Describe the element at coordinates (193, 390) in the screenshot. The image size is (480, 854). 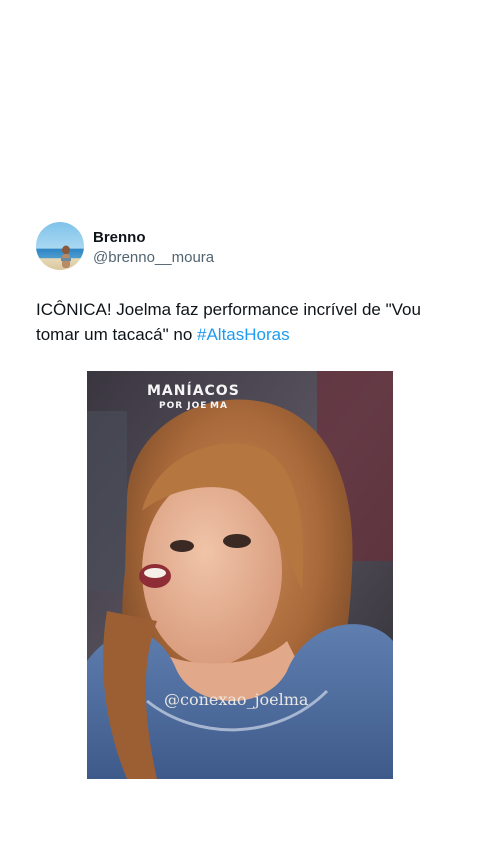
I see `watermark-top-line1: MANÍACOS` at that location.